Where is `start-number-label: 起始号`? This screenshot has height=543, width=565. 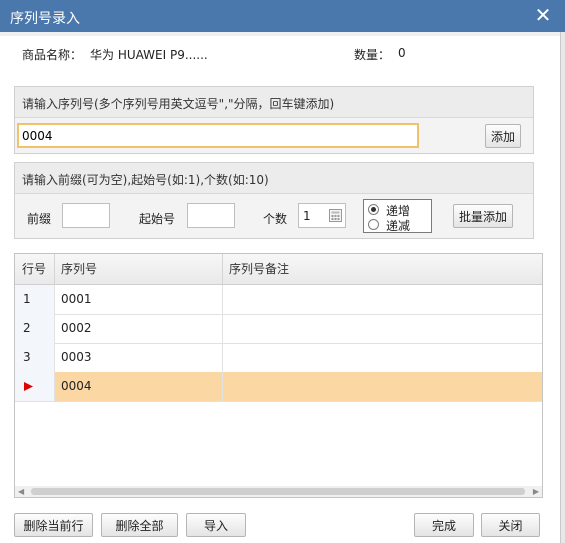 start-number-label: 起始号 is located at coordinates (157, 219).